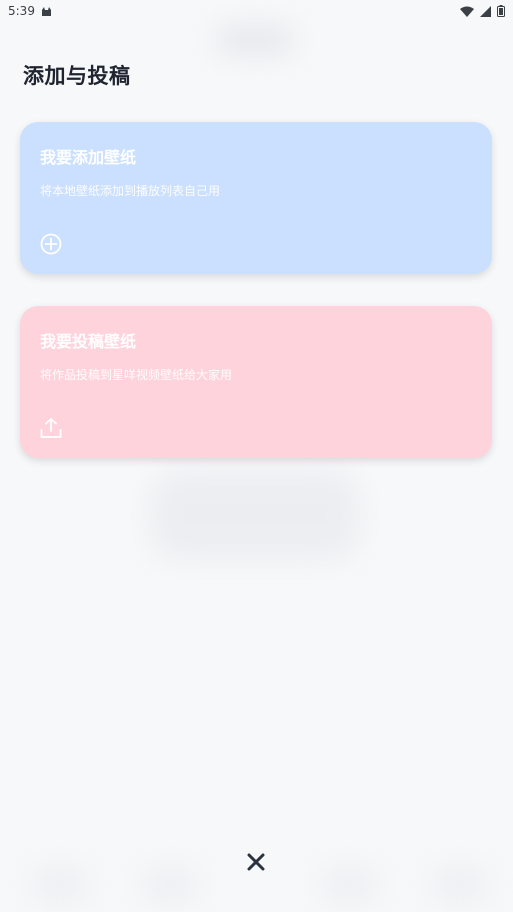  Describe the element at coordinates (77, 76) in the screenshot. I see `page-title: 添加与投稿` at that location.